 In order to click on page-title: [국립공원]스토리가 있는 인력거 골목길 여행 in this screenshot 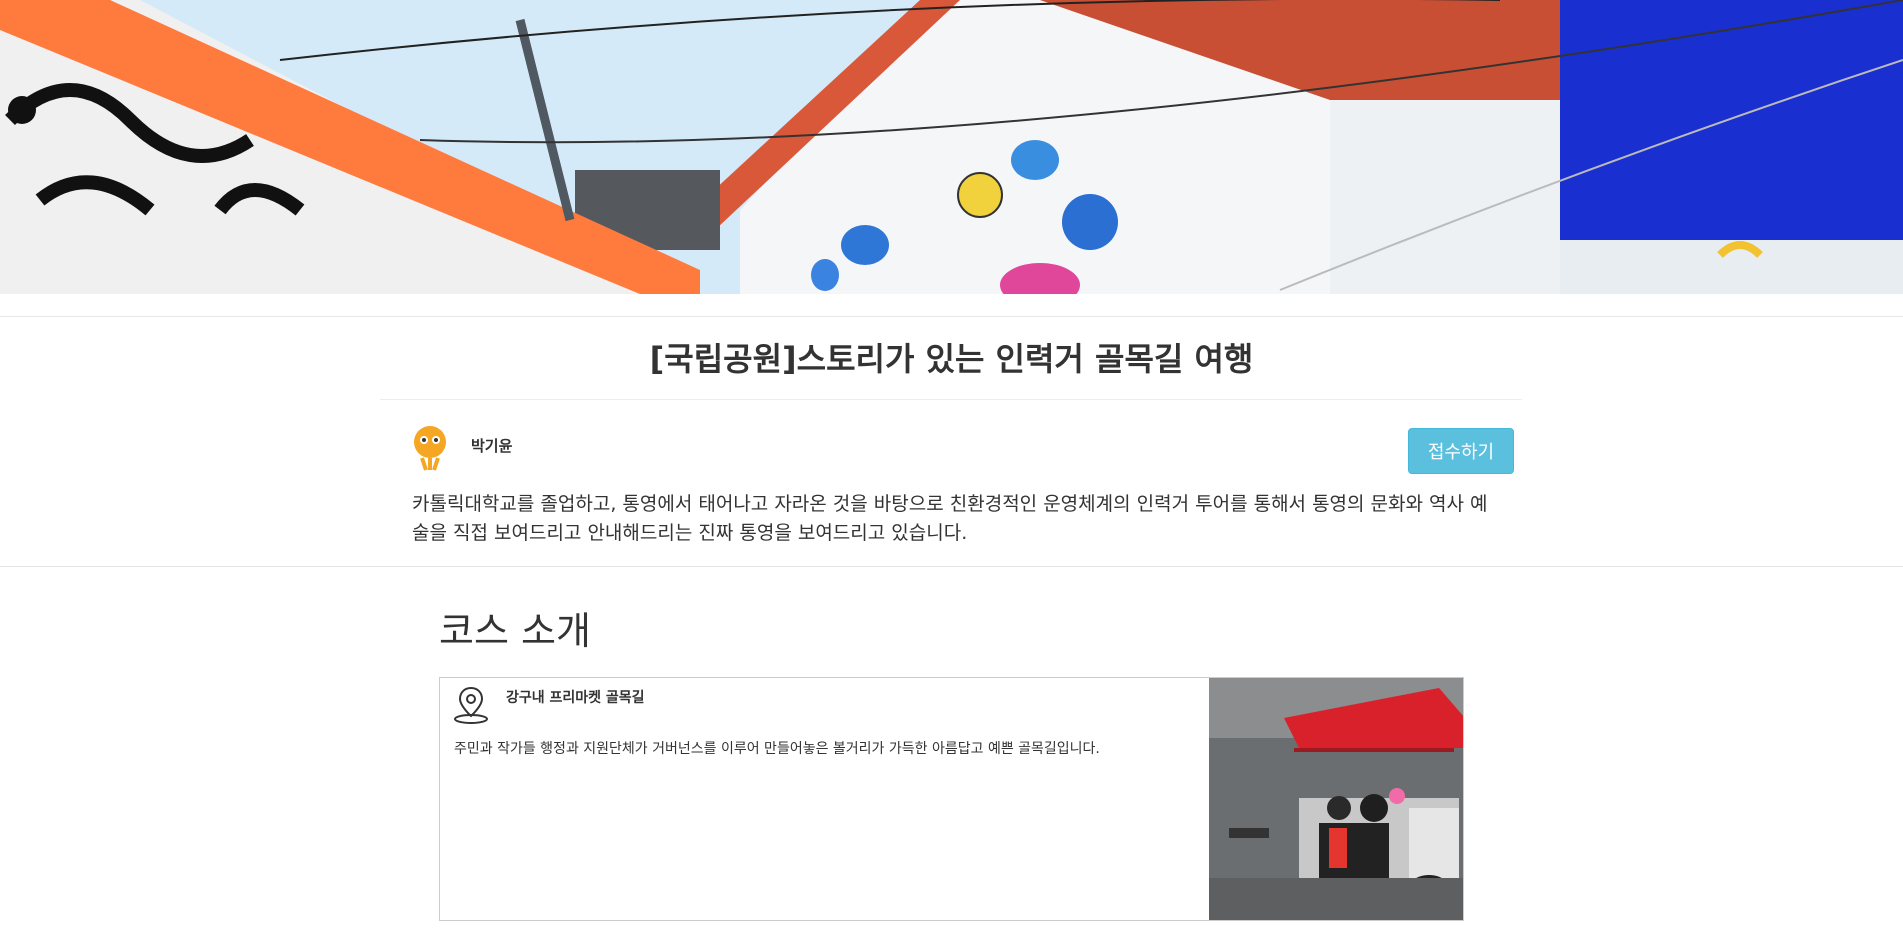, I will do `click(951, 359)`.